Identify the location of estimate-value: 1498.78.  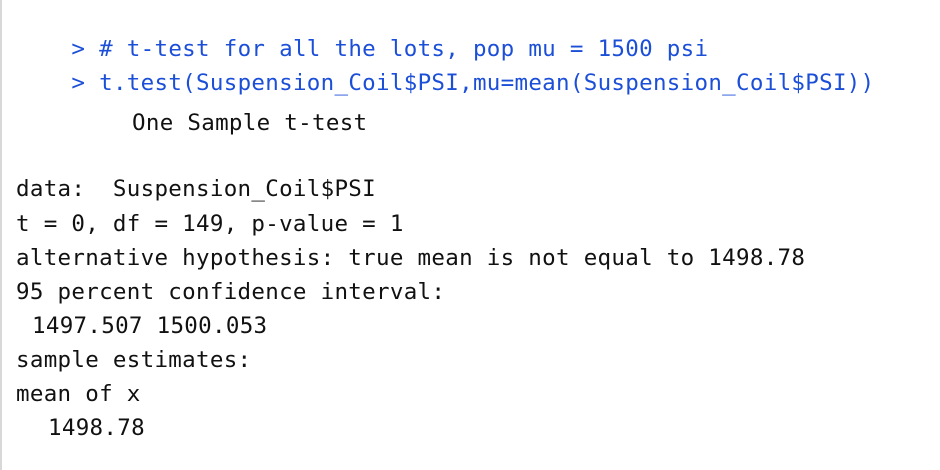
(96, 428).